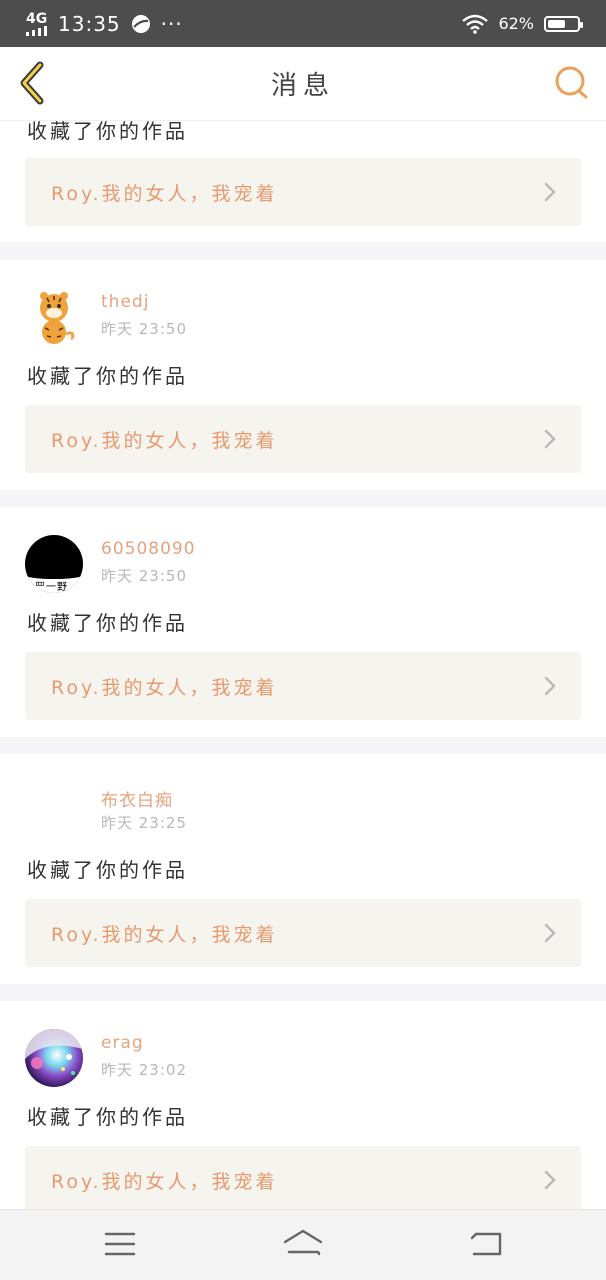 The image size is (606, 1280). I want to click on page-title: 消息, so click(302, 86).